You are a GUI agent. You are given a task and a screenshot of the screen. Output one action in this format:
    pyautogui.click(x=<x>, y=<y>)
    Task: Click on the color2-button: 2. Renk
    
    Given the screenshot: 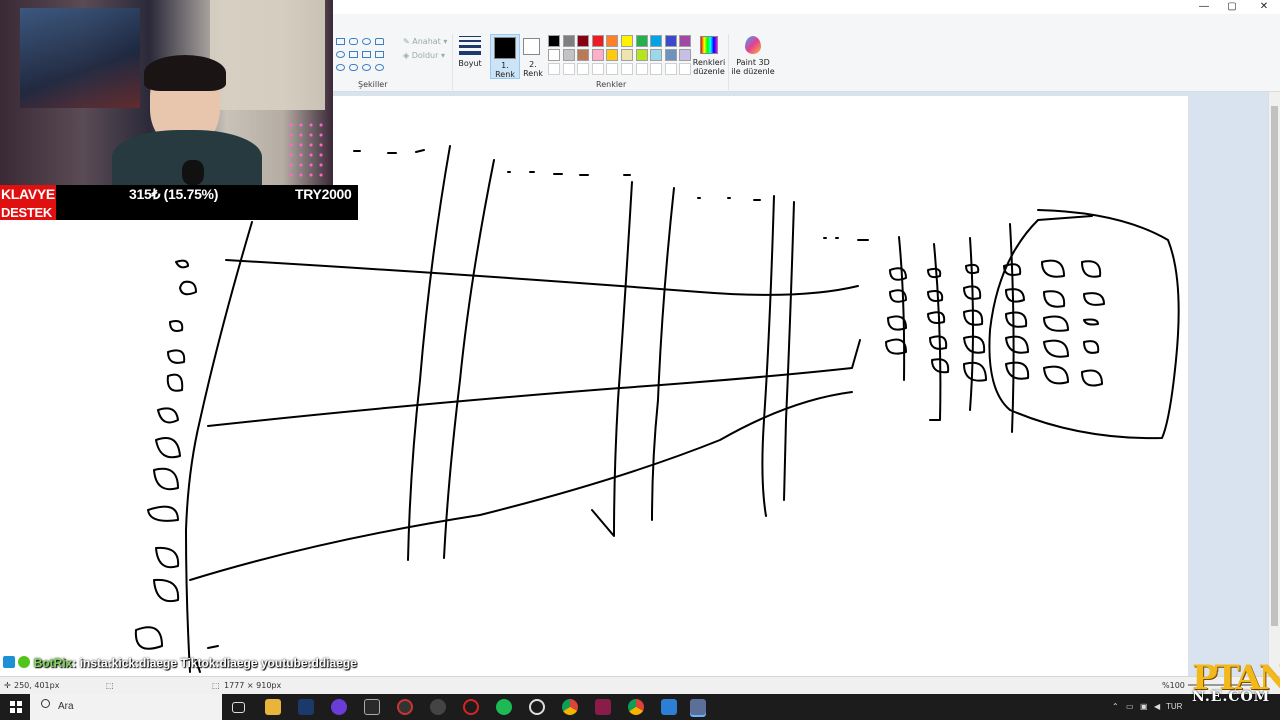 What is the action you would take?
    pyautogui.click(x=533, y=56)
    